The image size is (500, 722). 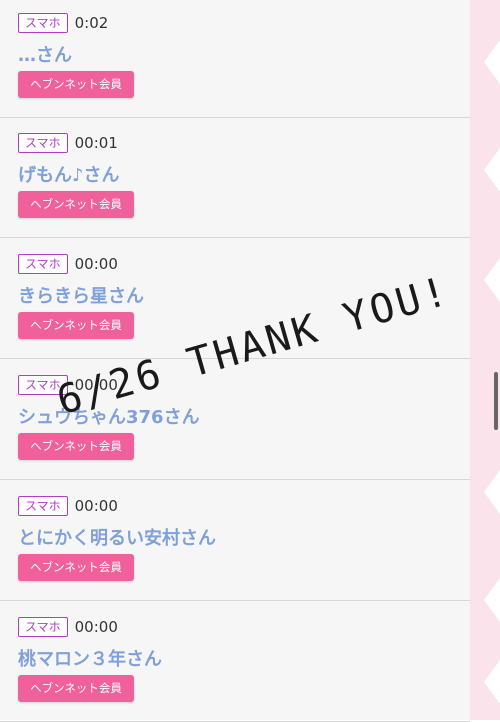 I want to click on zigzag-pattern, so click(x=492, y=372).